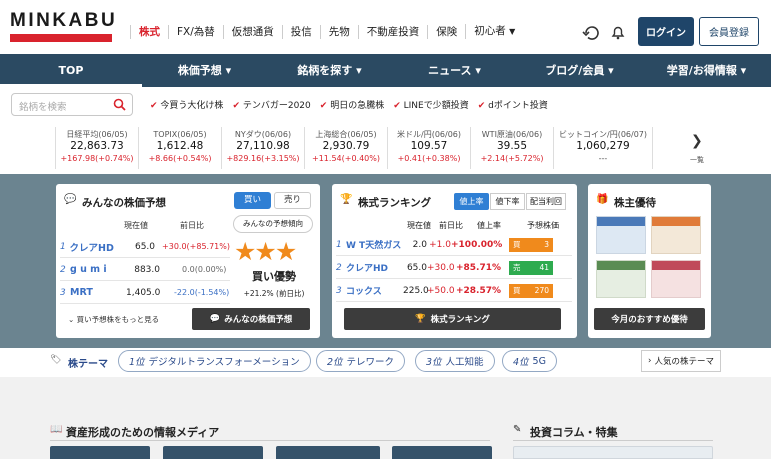 This screenshot has height=459, width=771. I want to click on yutai-title: 株主優待, so click(635, 203).